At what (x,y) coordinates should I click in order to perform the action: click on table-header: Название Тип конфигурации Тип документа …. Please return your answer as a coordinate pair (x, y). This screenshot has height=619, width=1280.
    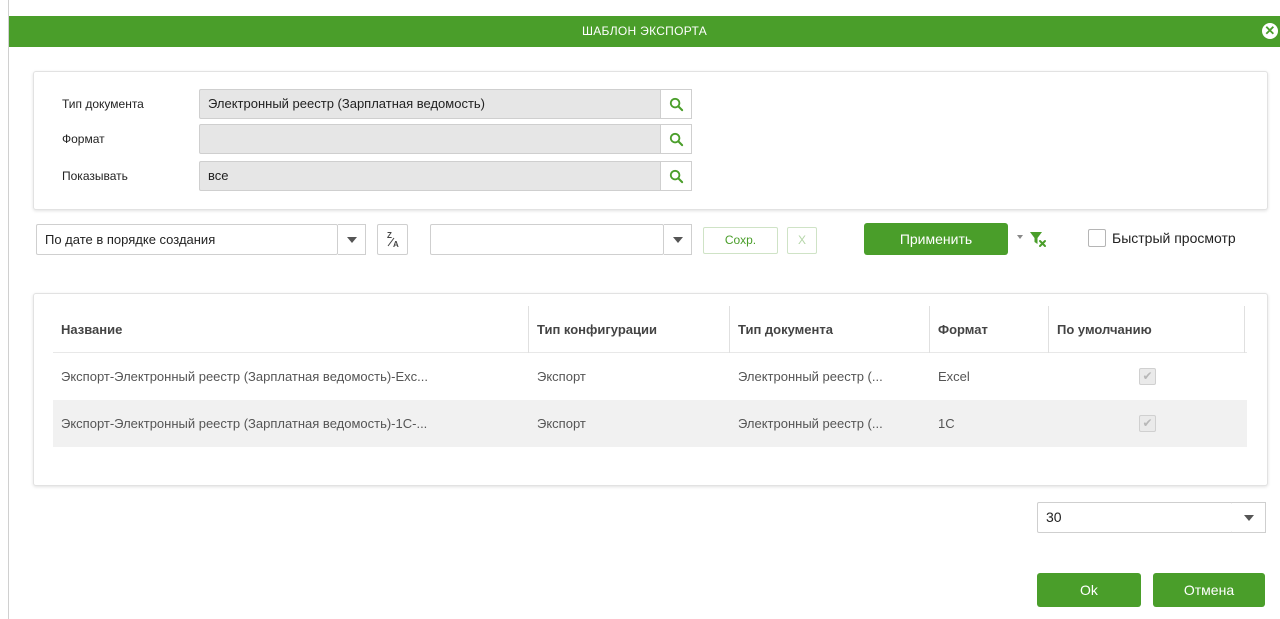
    Looking at the image, I should click on (650, 329).